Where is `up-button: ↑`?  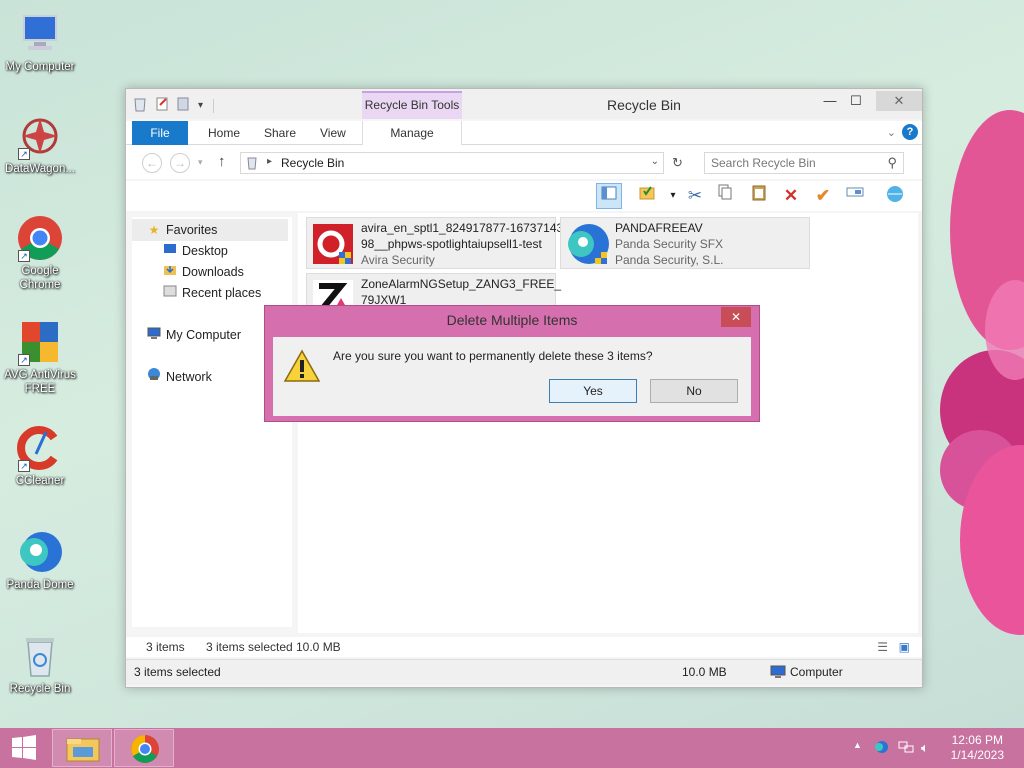
up-button: ↑ is located at coordinates (222, 161).